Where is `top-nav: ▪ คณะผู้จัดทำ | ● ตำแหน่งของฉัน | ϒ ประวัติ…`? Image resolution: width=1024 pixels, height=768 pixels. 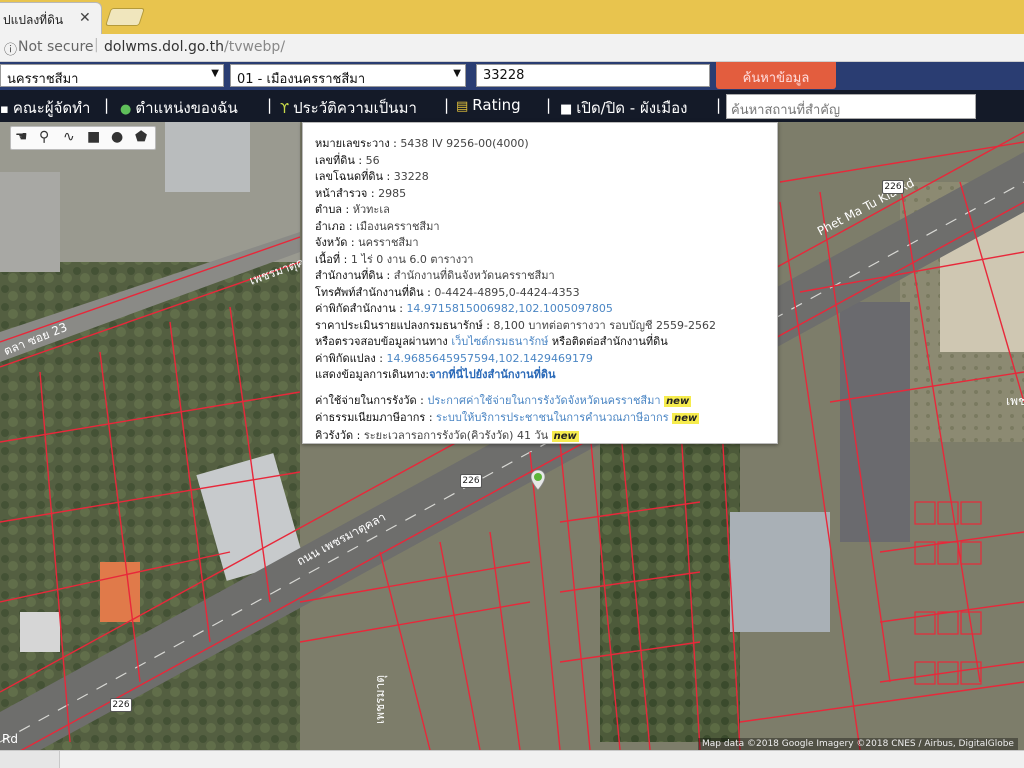
top-nav: ▪ คณะผู้จัดทำ | ● ตำแหน่งของฉัน | ϒ ประวัติ… is located at coordinates (512, 106).